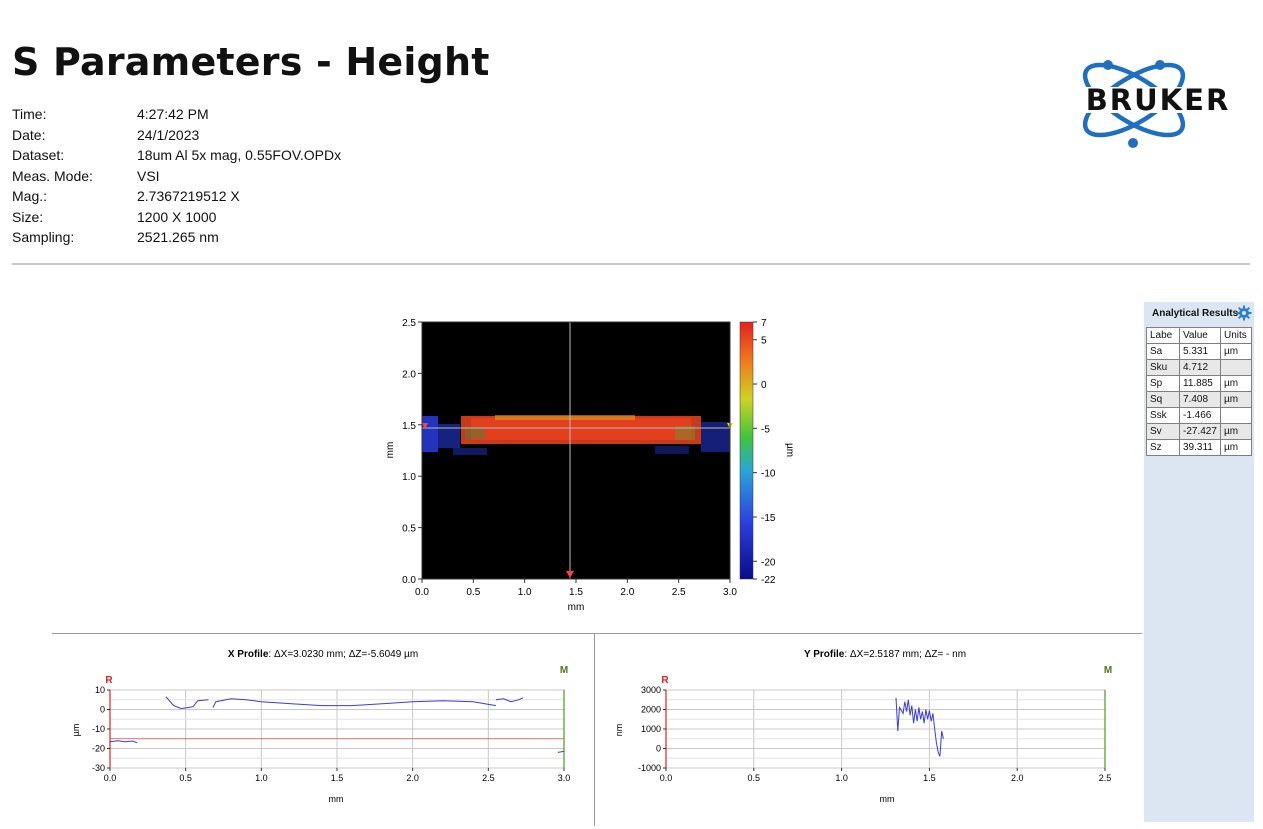 This screenshot has width=1263, height=829. I want to click on cell-value: 39.311, so click(1200, 447).